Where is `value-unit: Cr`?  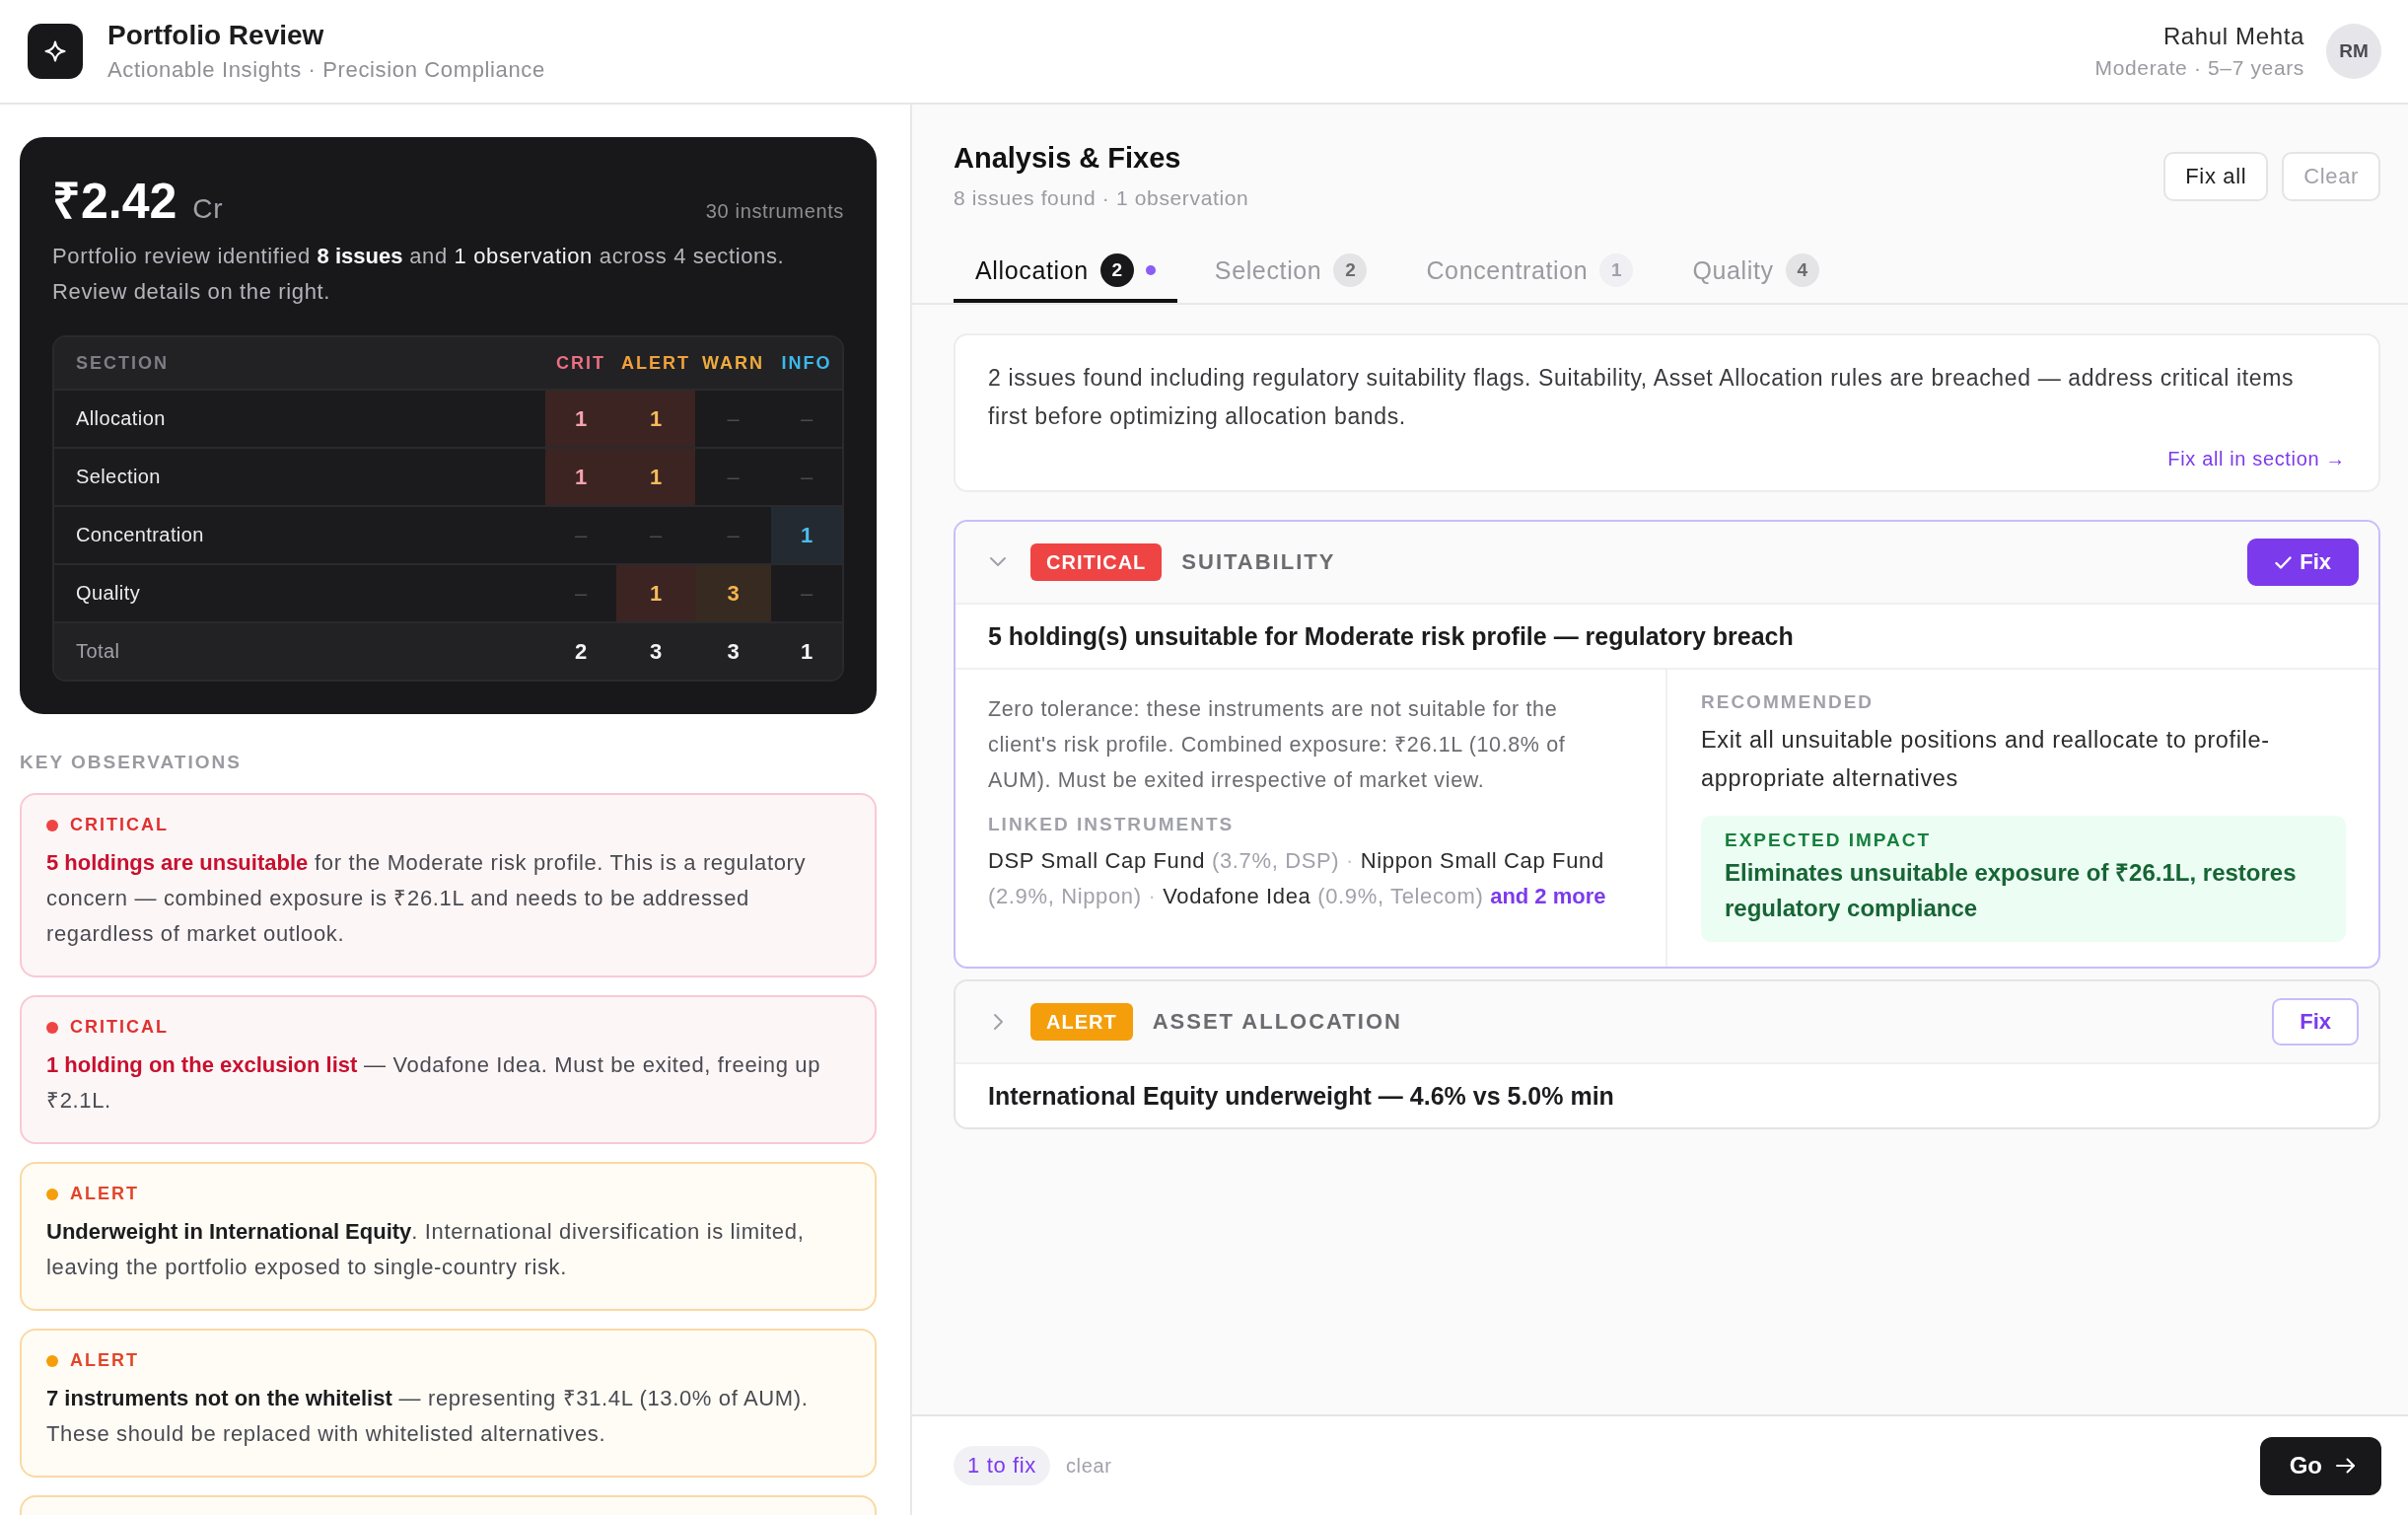 value-unit: Cr is located at coordinates (208, 209).